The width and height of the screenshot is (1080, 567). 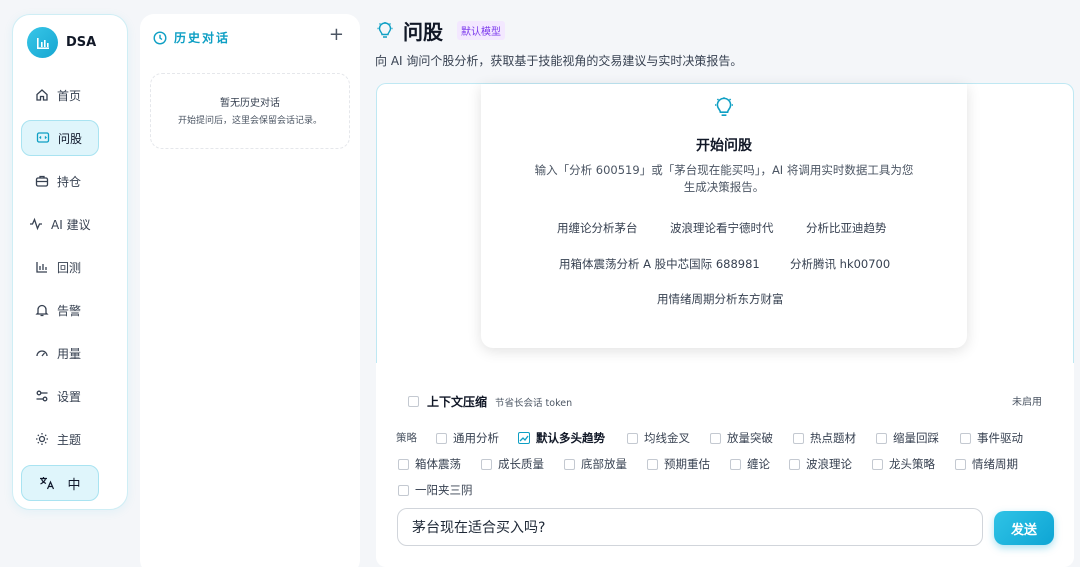 I want to click on send-button: 发送, so click(x=1024, y=528).